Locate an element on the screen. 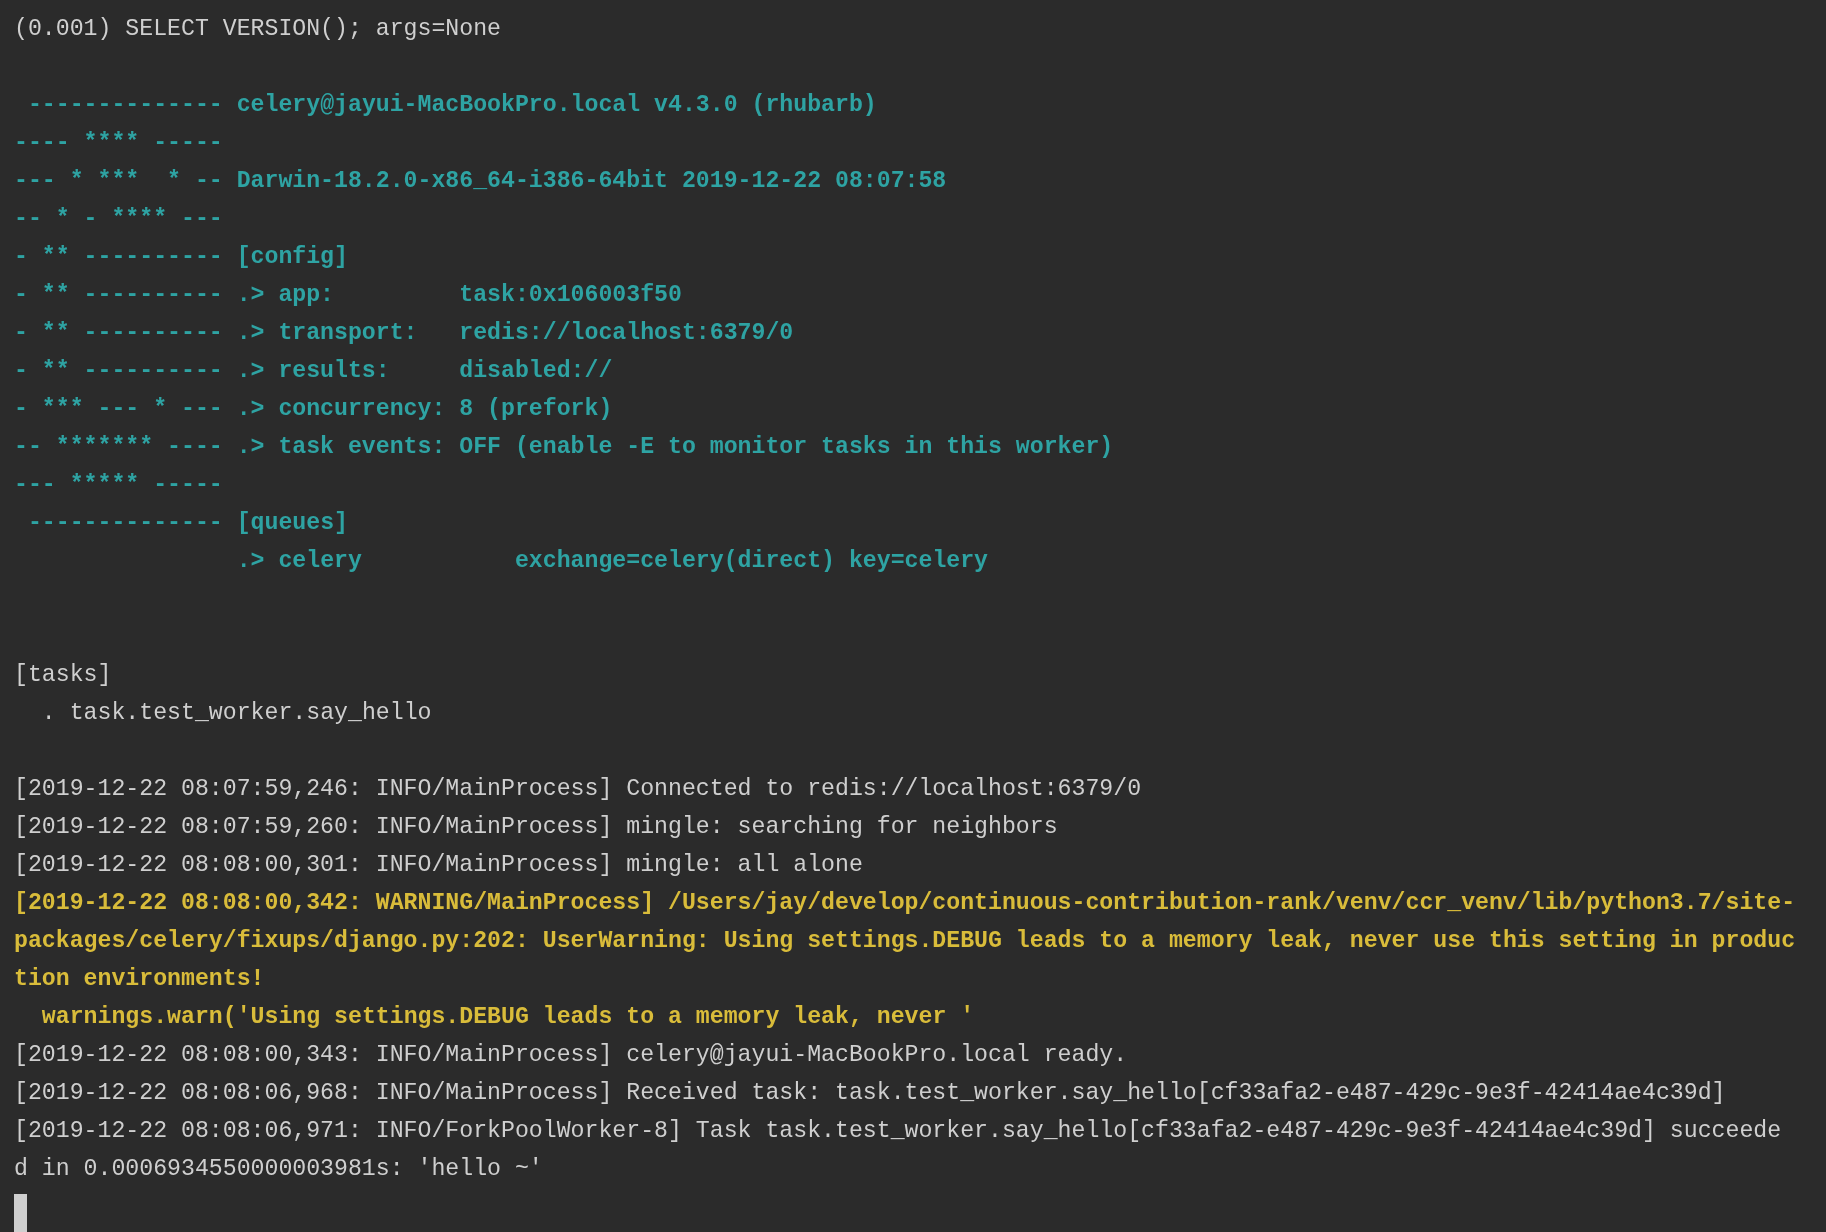 The width and height of the screenshot is (1826, 1232). banner-line: --- ***** ----- is located at coordinates (119, 485).